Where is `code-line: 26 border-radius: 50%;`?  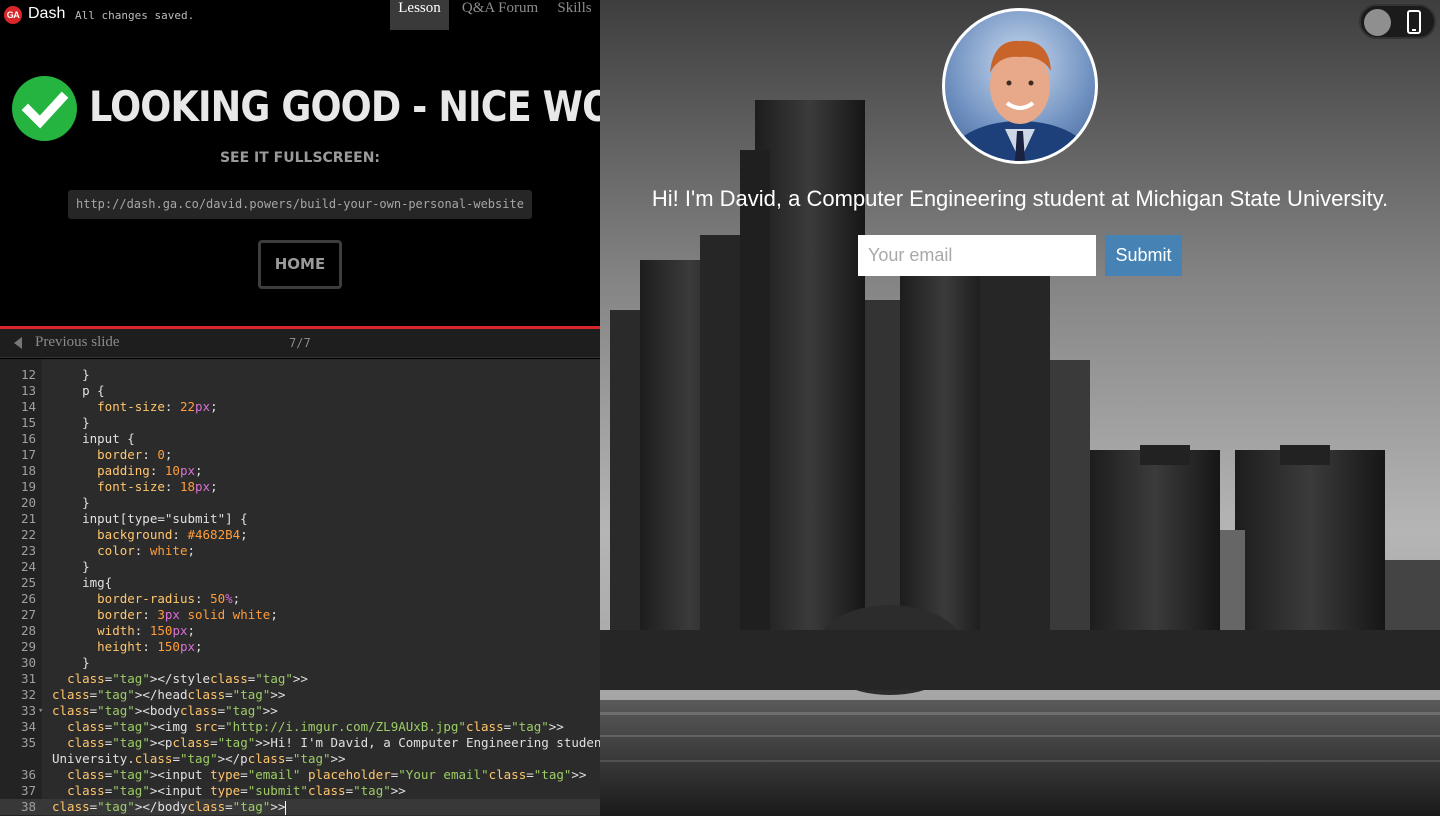 code-line: 26 border-radius: 50%; is located at coordinates (300, 599).